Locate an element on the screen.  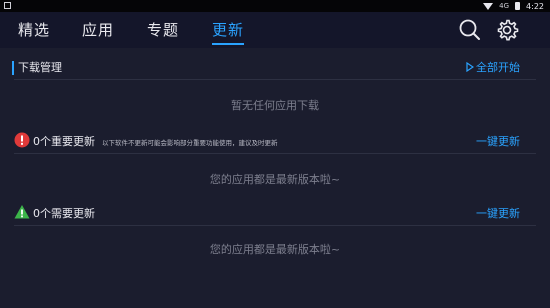
active-tab-indicator is located at coordinates (228, 44).